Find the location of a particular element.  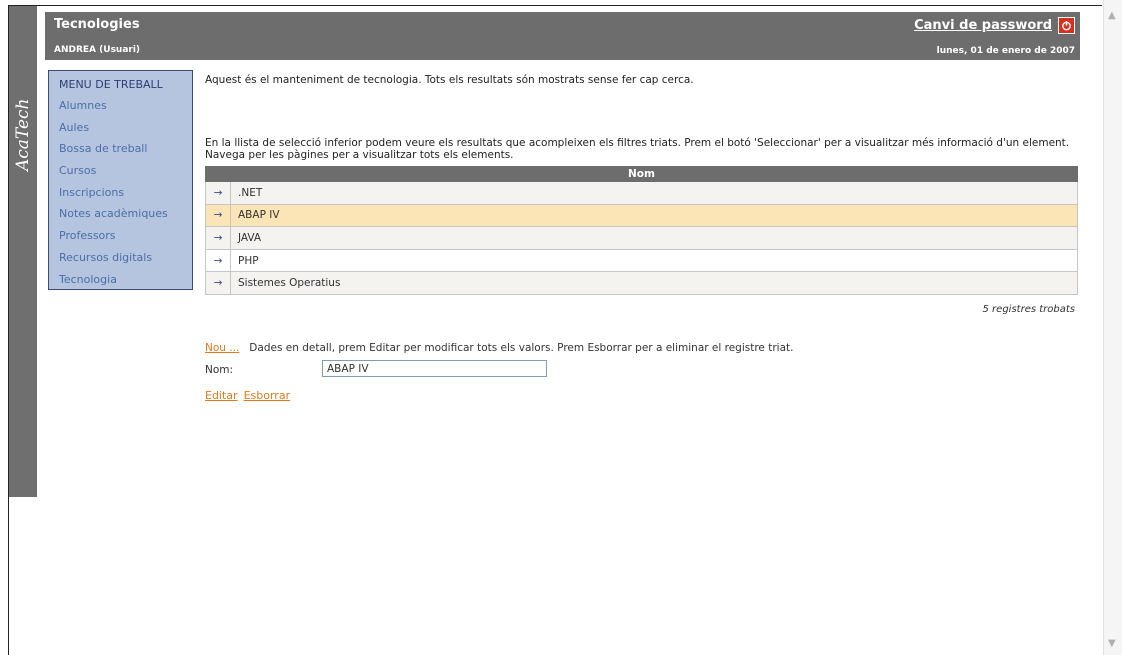

page-title: Tecnologies is located at coordinates (97, 24).